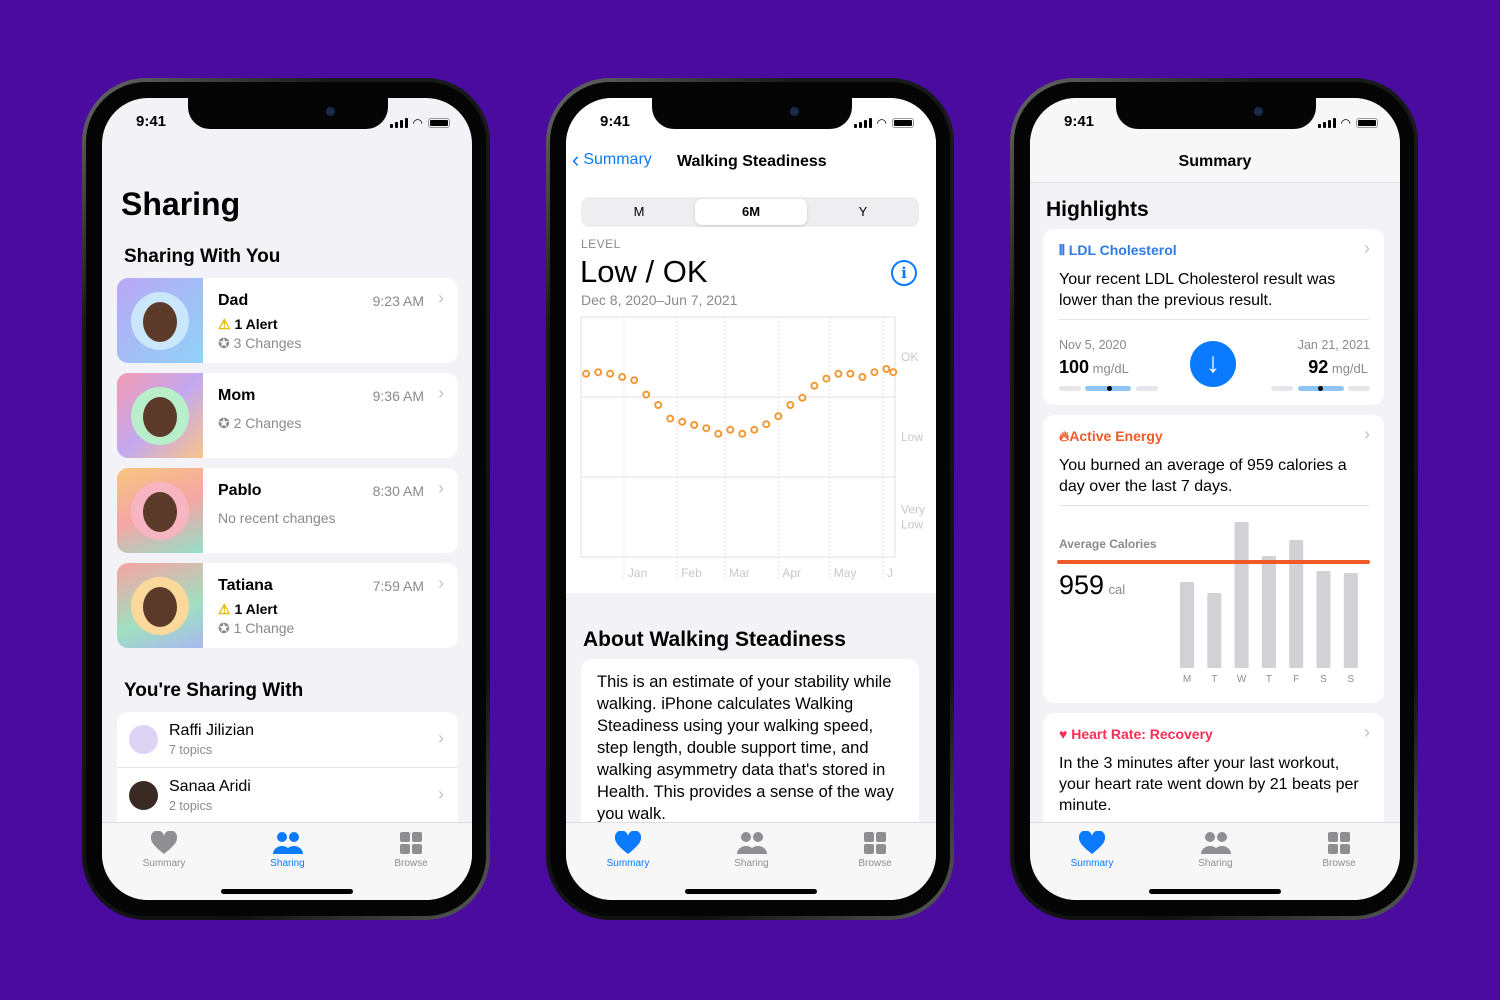 The height and width of the screenshot is (1000, 1500). Describe the element at coordinates (1065, 734) in the screenshot. I see `heart-icon: ♥` at that location.